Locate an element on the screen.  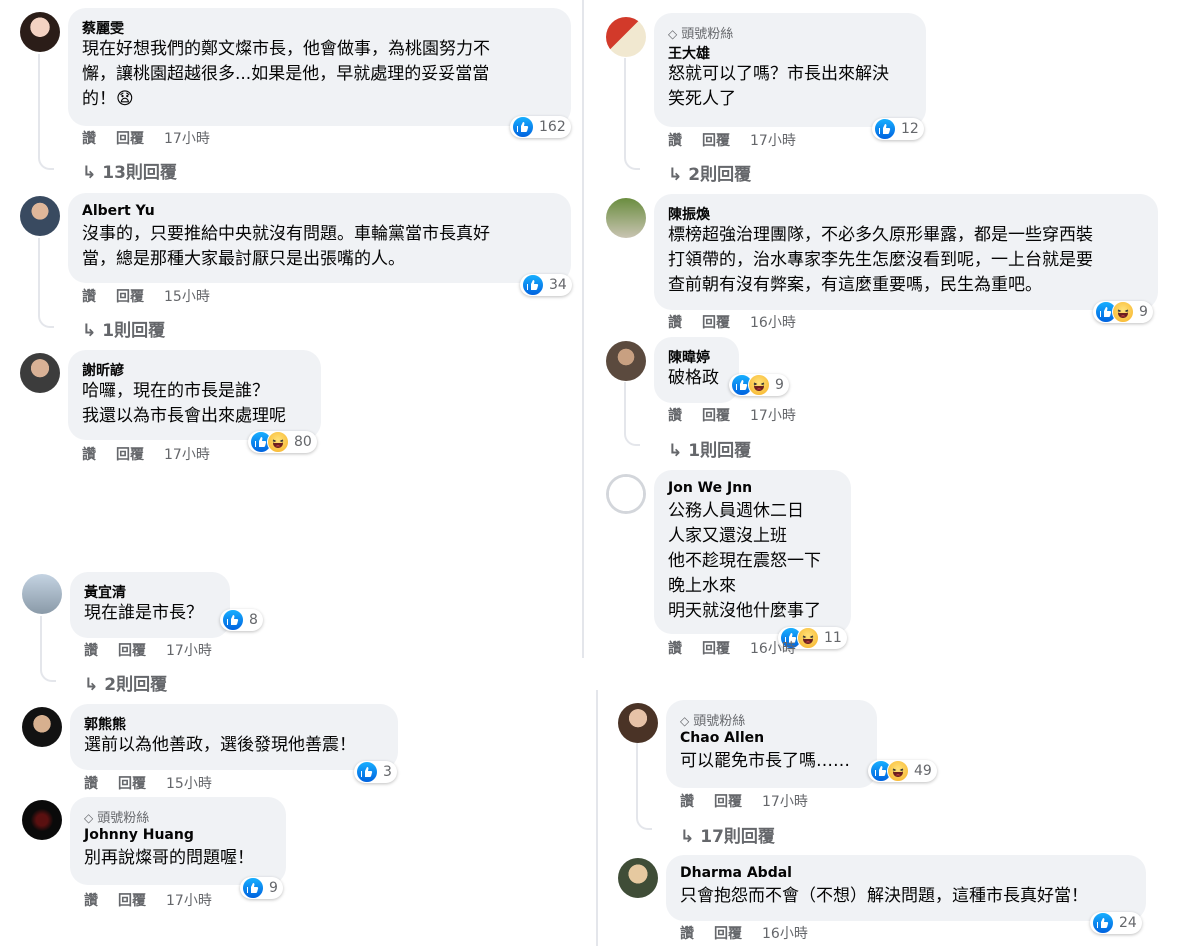
comment-actions: 讚 回覆 17小時 is located at coordinates (754, 801).